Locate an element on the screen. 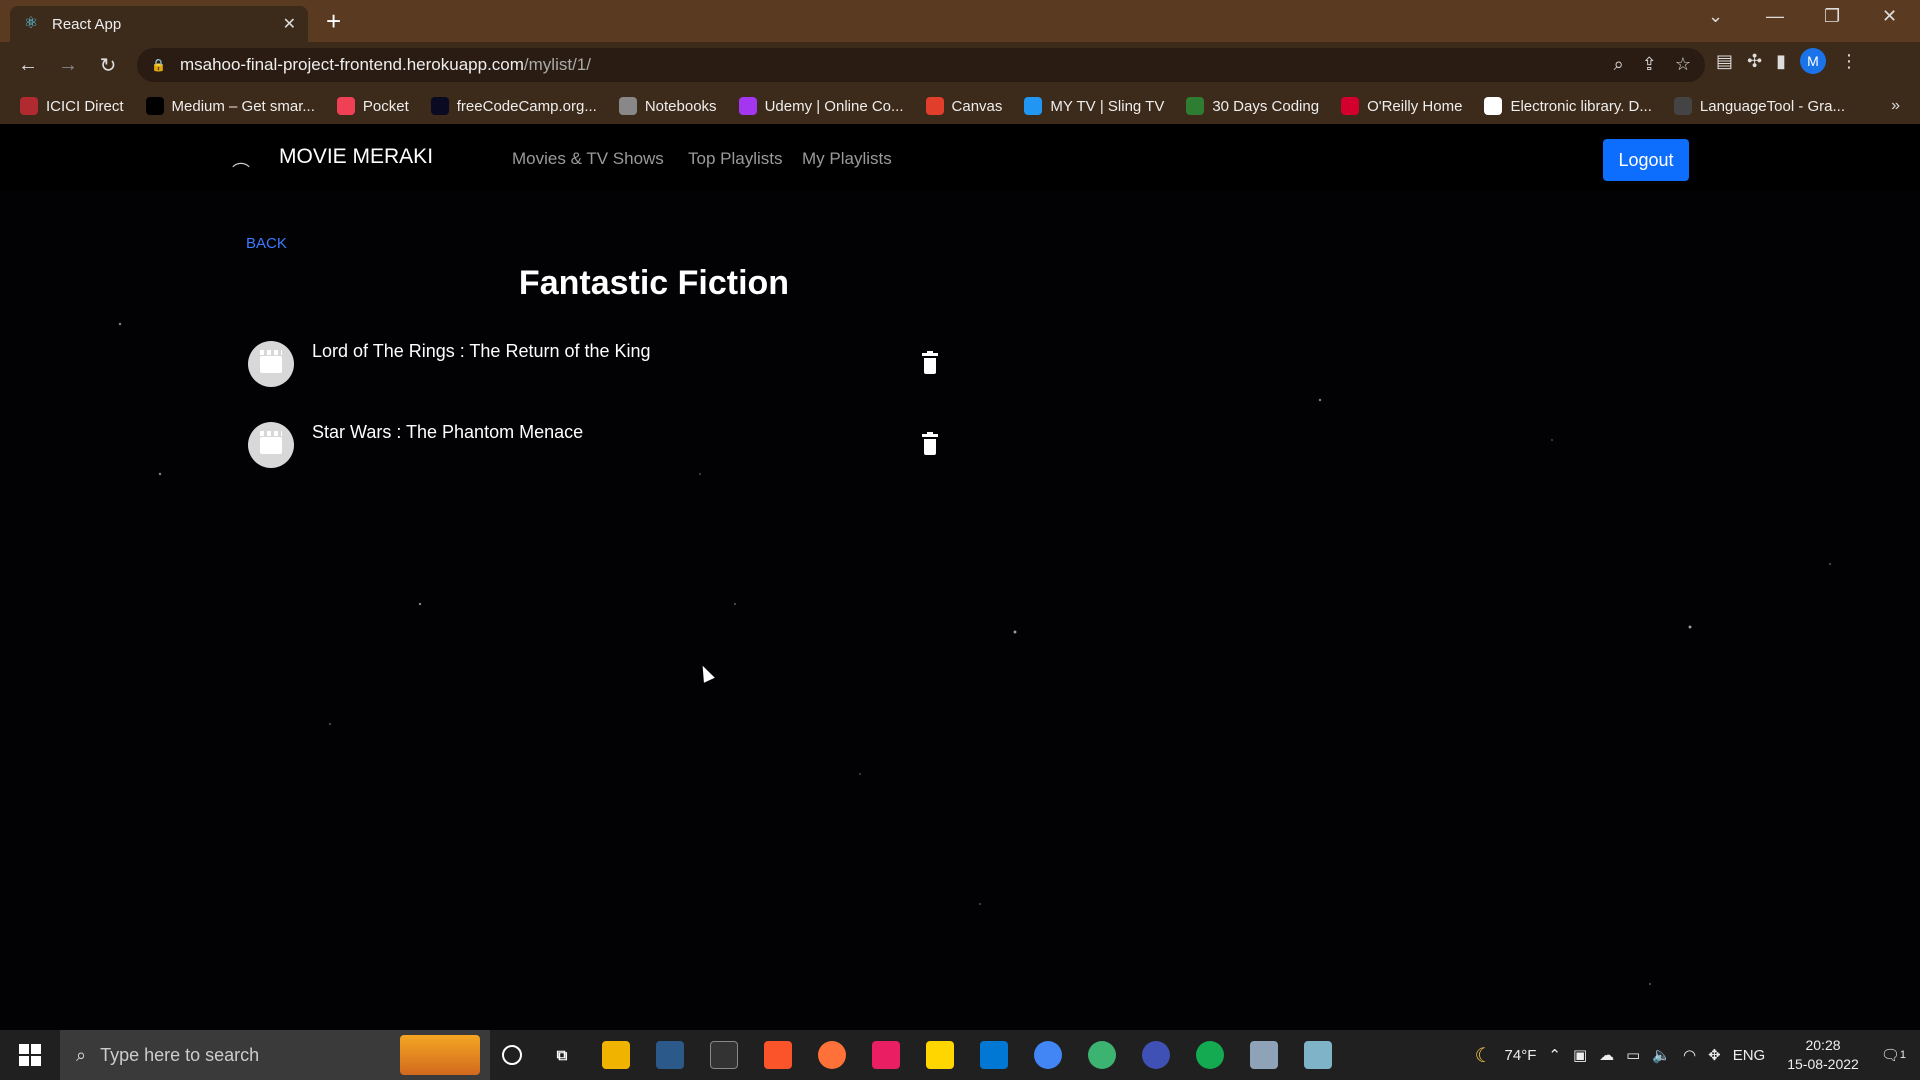  bookmark-label: Pocket is located at coordinates (385, 106).